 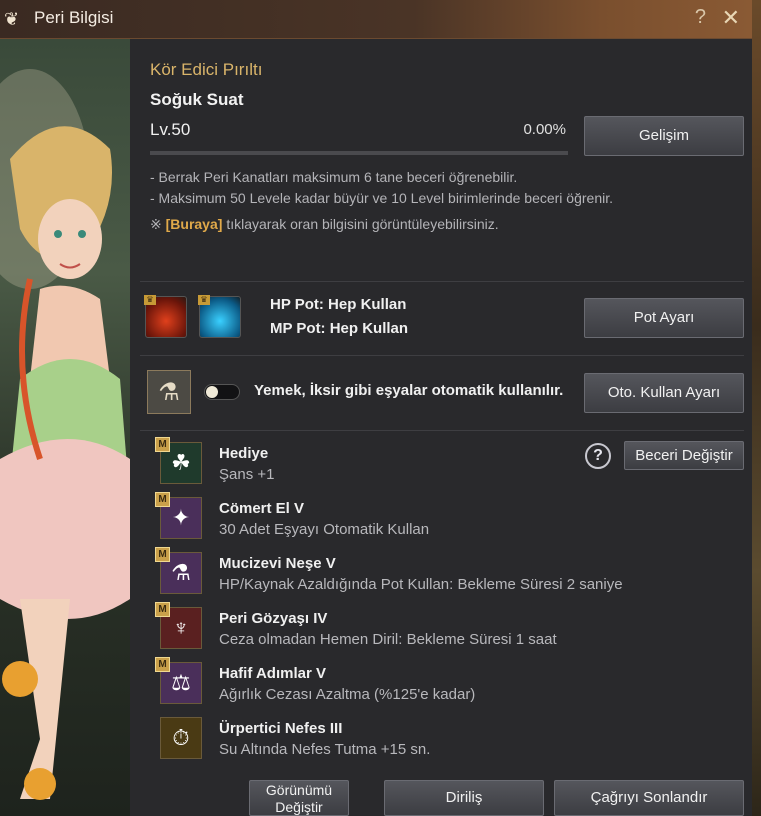 I want to click on hp-potion-icon: ♛, so click(x=165, y=316).